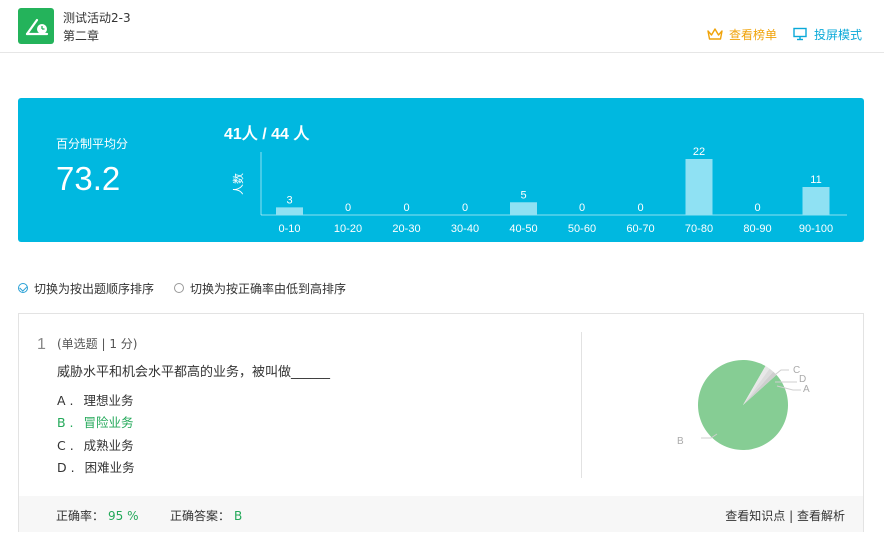 The image size is (884, 534). I want to click on option-a: A . 理想业务, so click(95, 399).